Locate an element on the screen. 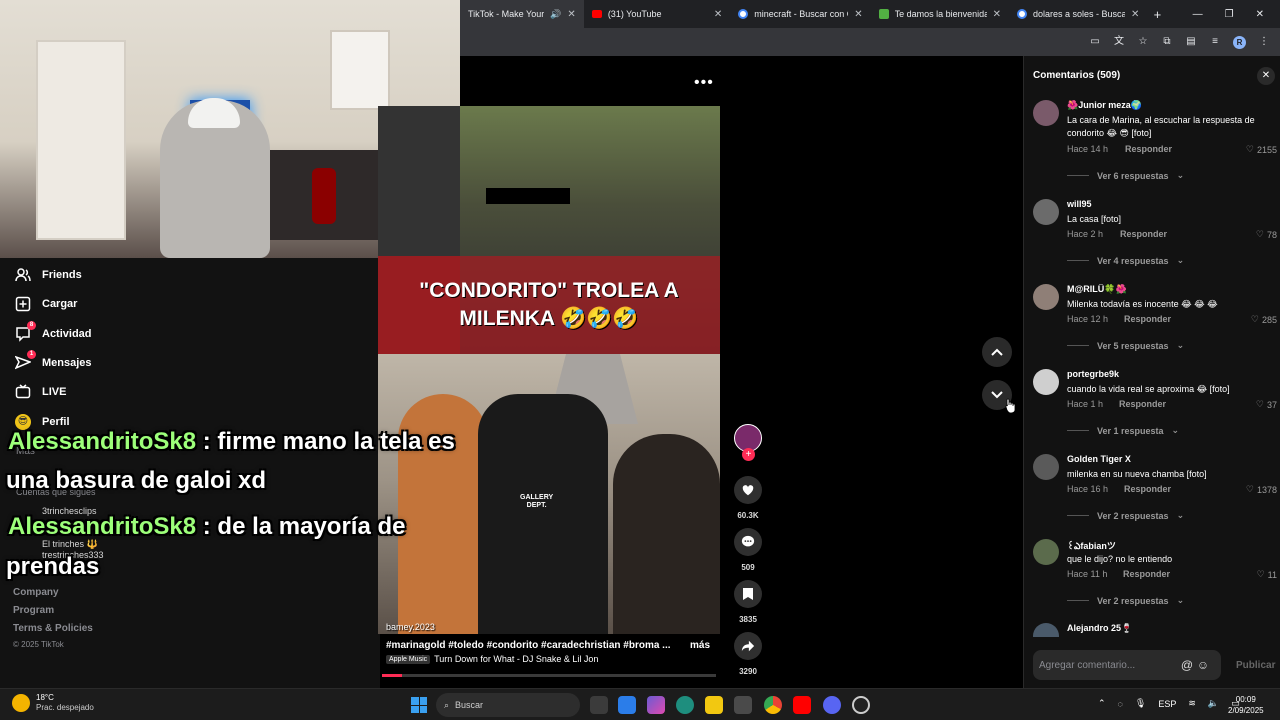 This screenshot has width=1280, height=720. notepad-app-icon is located at coordinates (627, 705).